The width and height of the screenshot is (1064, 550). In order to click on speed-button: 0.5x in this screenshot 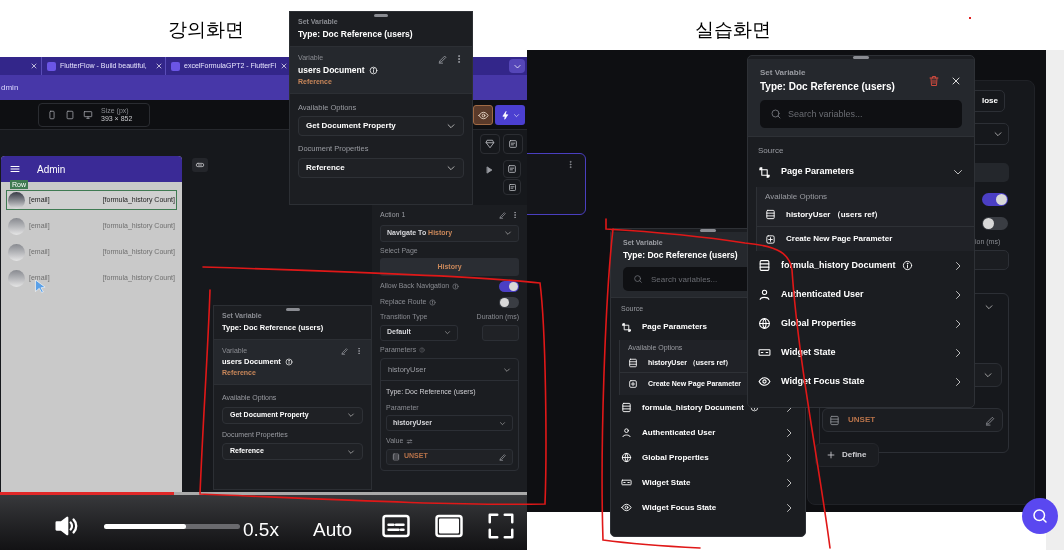, I will do `click(261, 530)`.